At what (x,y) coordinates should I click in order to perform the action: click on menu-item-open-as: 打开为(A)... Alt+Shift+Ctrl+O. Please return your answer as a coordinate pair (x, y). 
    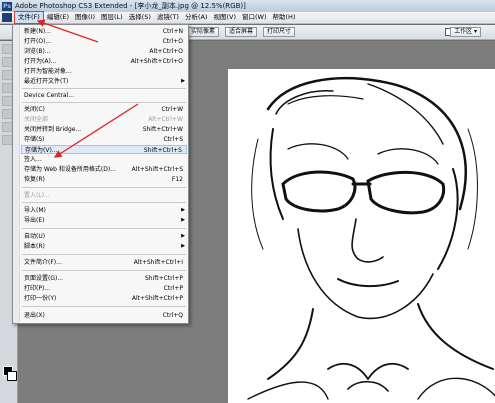
    Looking at the image, I should click on (104, 61).